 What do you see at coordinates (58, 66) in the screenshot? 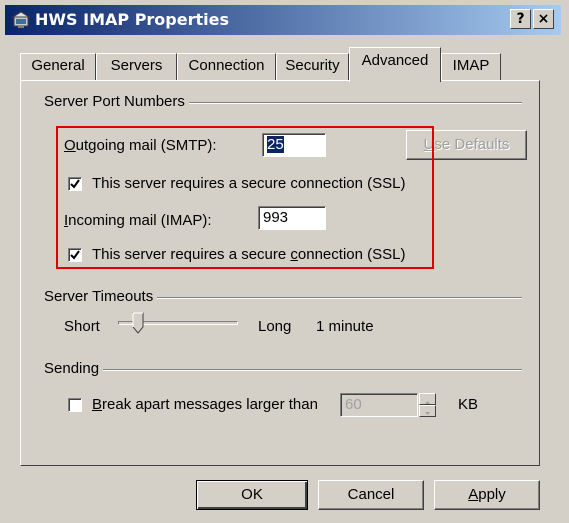
I see `tab-general: General` at bounding box center [58, 66].